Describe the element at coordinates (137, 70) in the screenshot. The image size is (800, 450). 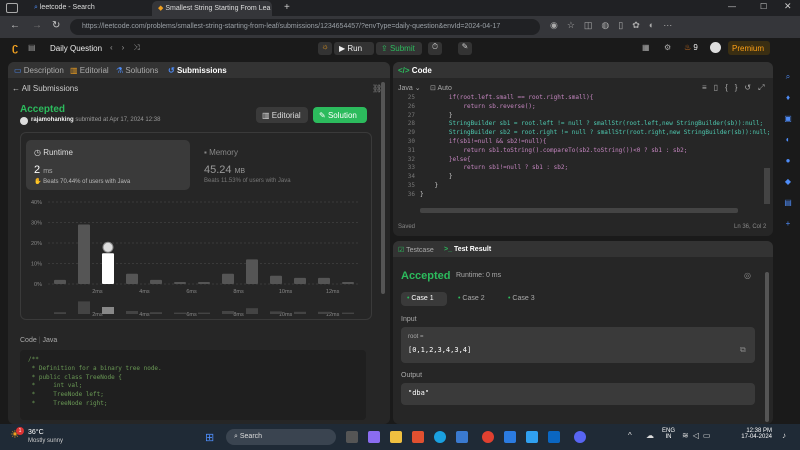
I see `tab-solutions: ⚗ Solutions` at that location.